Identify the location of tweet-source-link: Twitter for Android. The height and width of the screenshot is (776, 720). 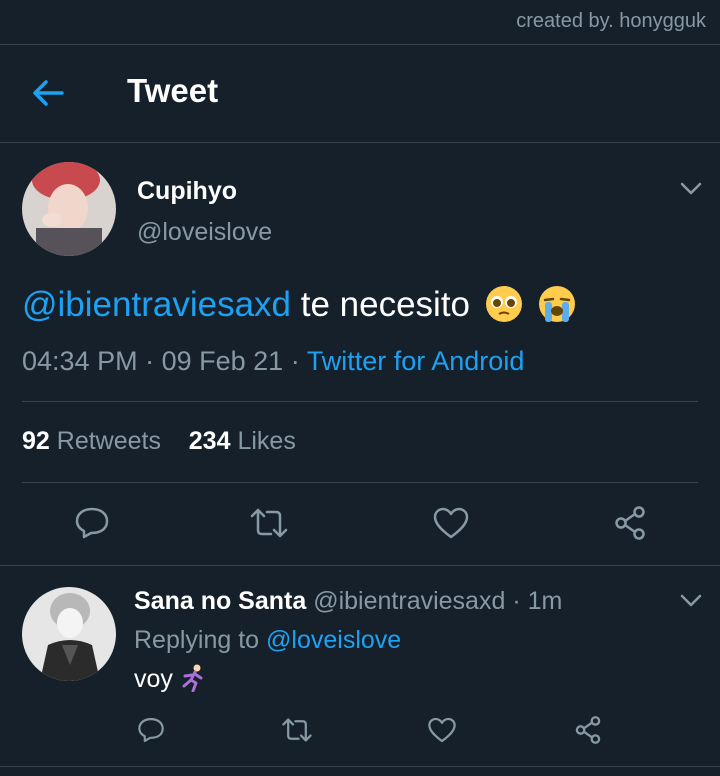
(416, 361).